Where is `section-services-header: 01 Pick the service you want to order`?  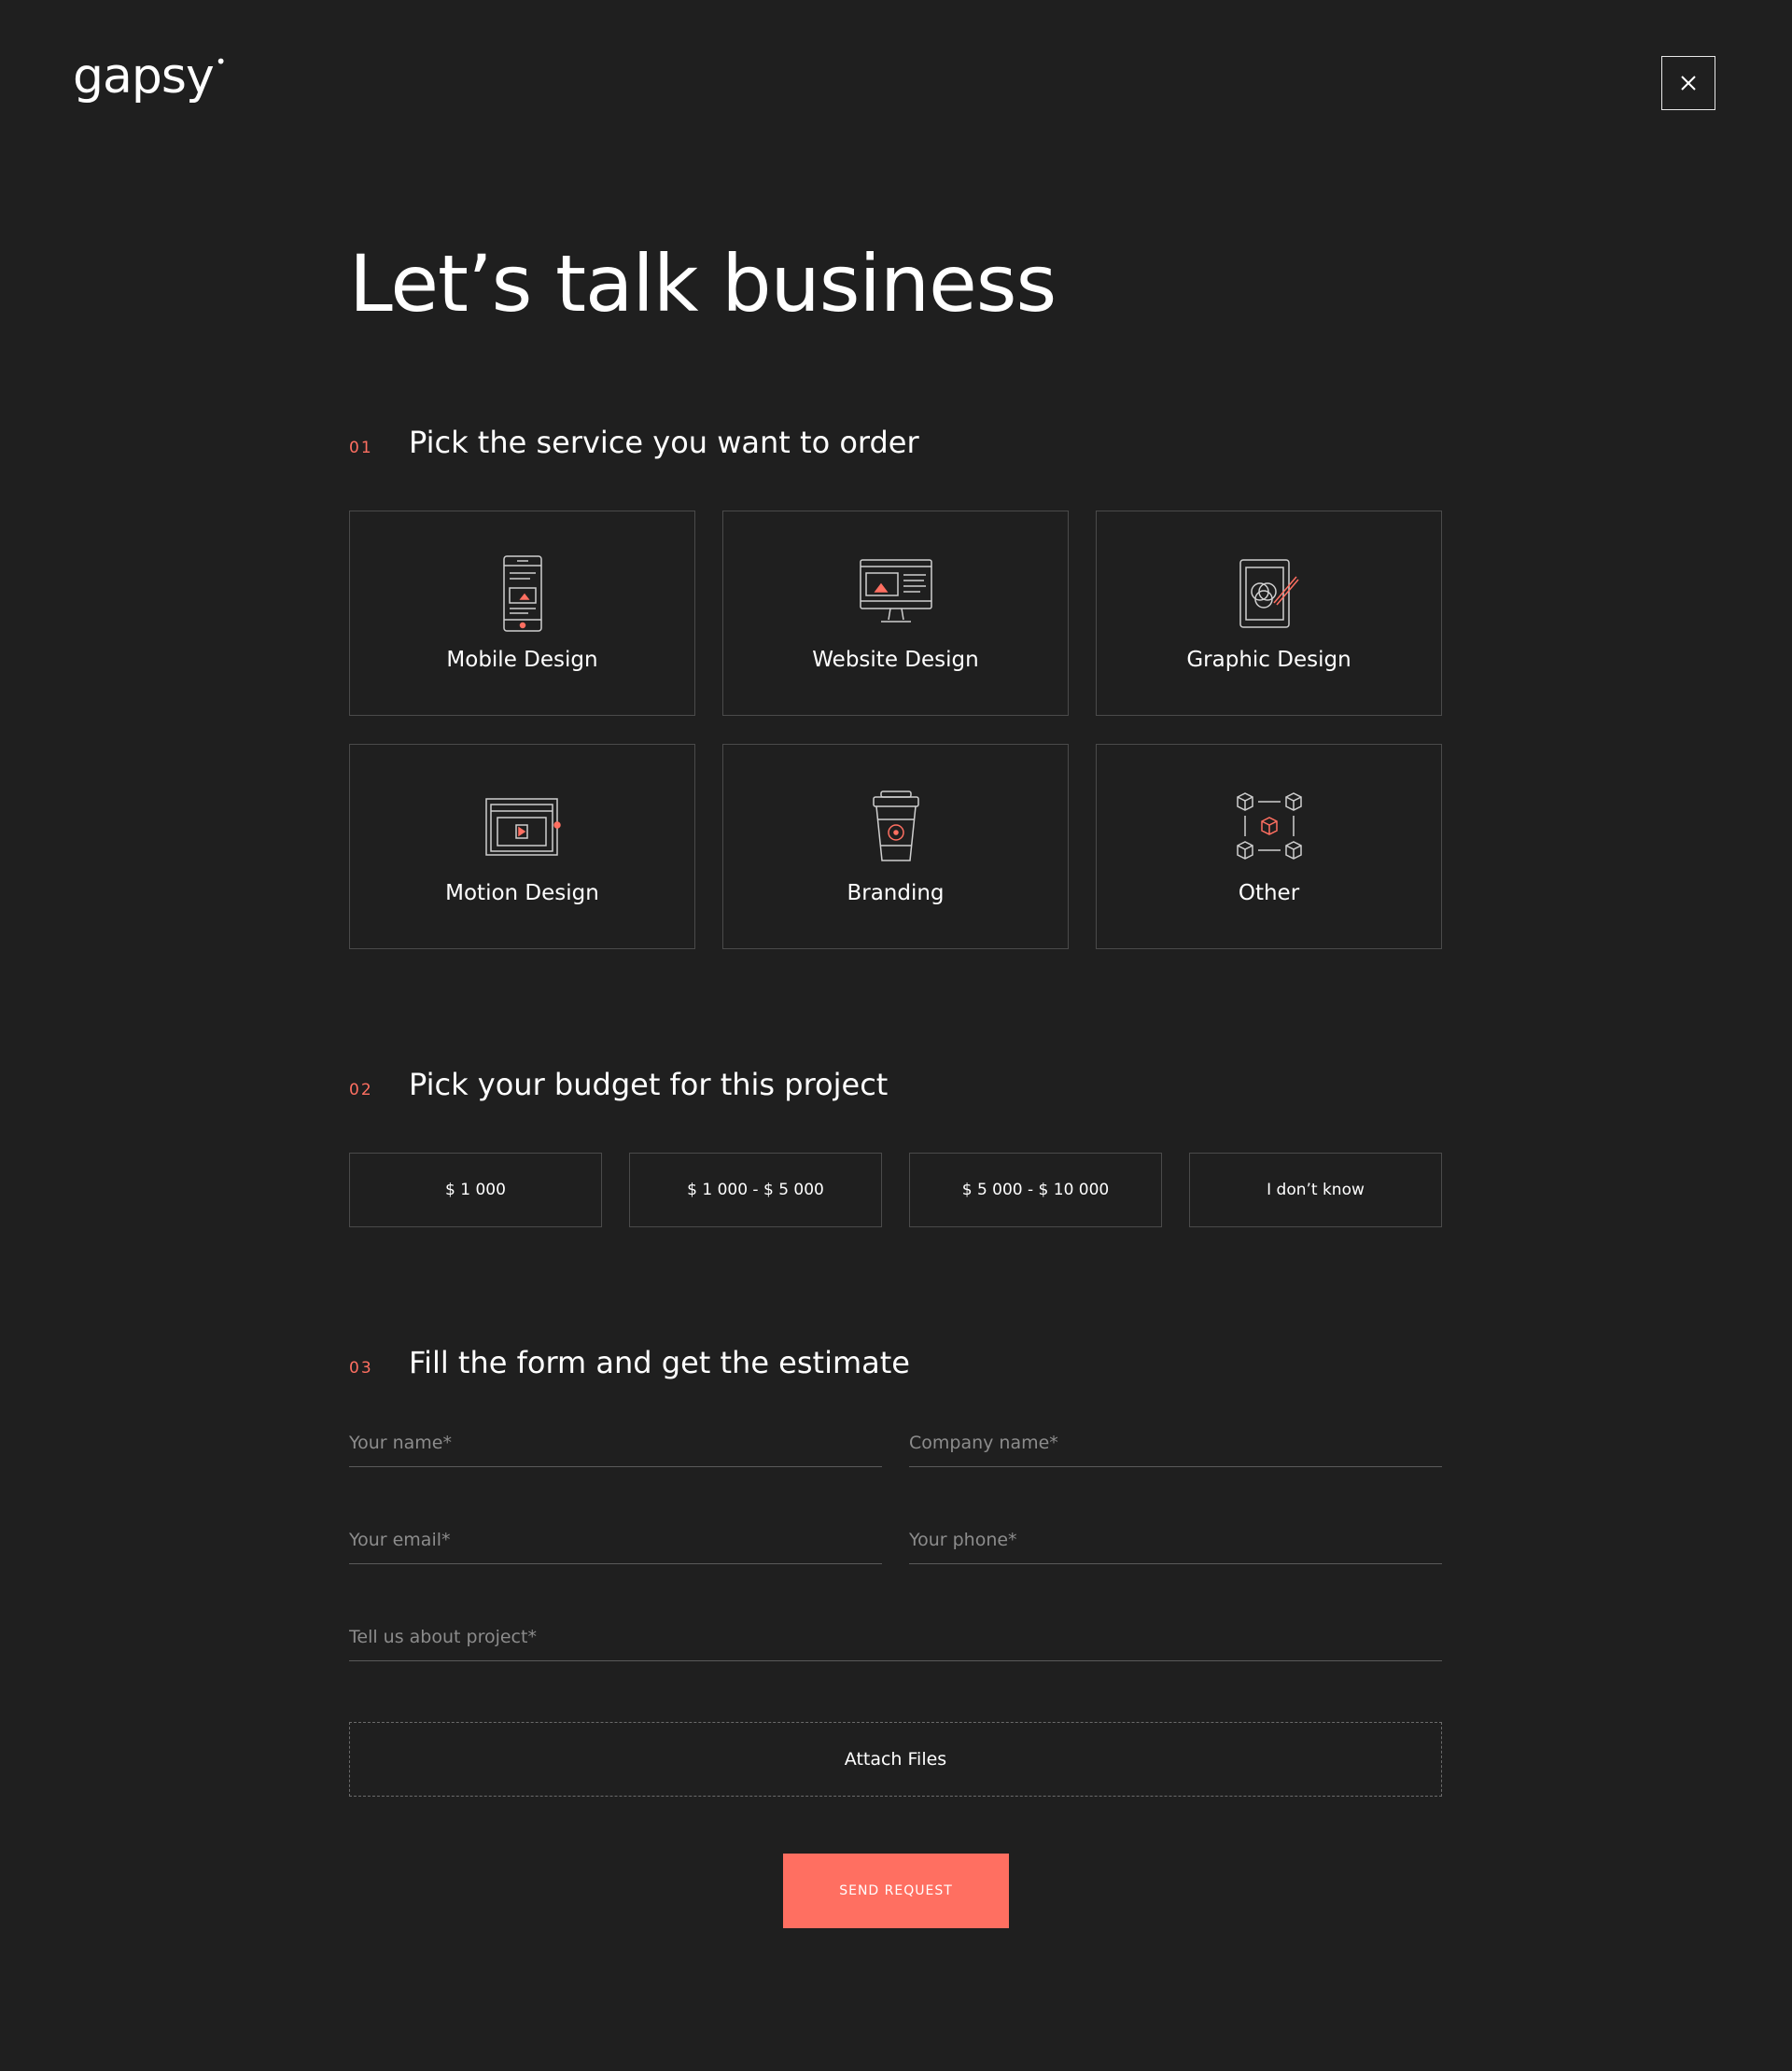
section-services-header: 01 Pick the service you want to order is located at coordinates (634, 442).